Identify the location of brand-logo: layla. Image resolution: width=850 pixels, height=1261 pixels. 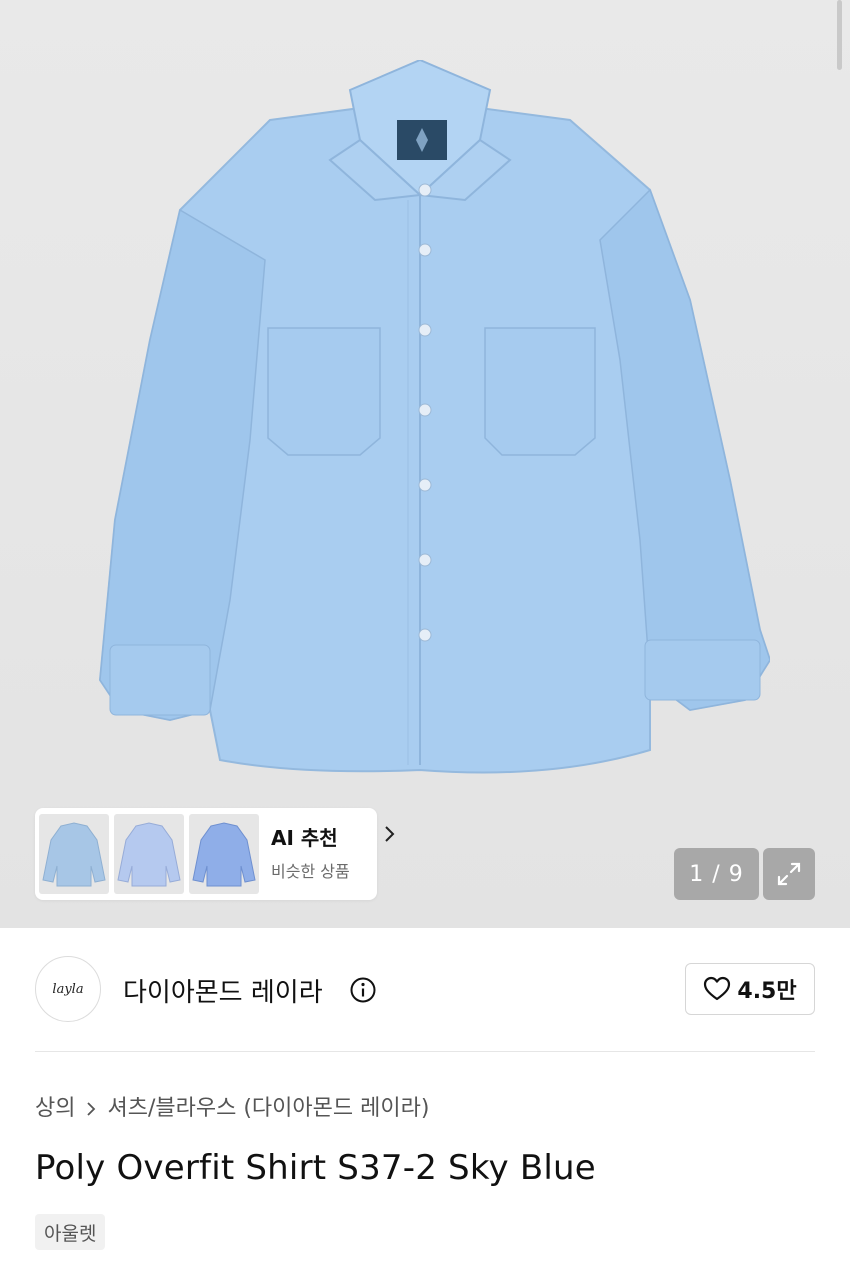
(68, 989).